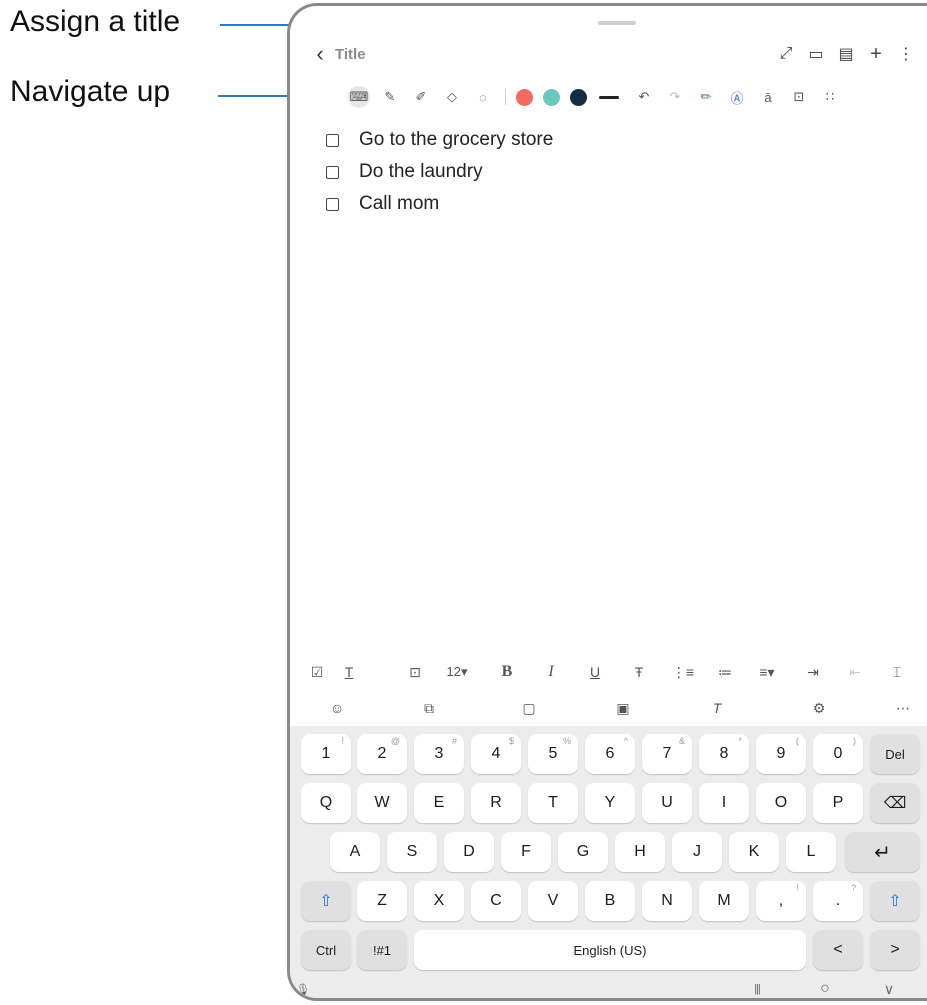  Describe the element at coordinates (717, 708) in the screenshot. I see `handwriting-icon: T` at that location.